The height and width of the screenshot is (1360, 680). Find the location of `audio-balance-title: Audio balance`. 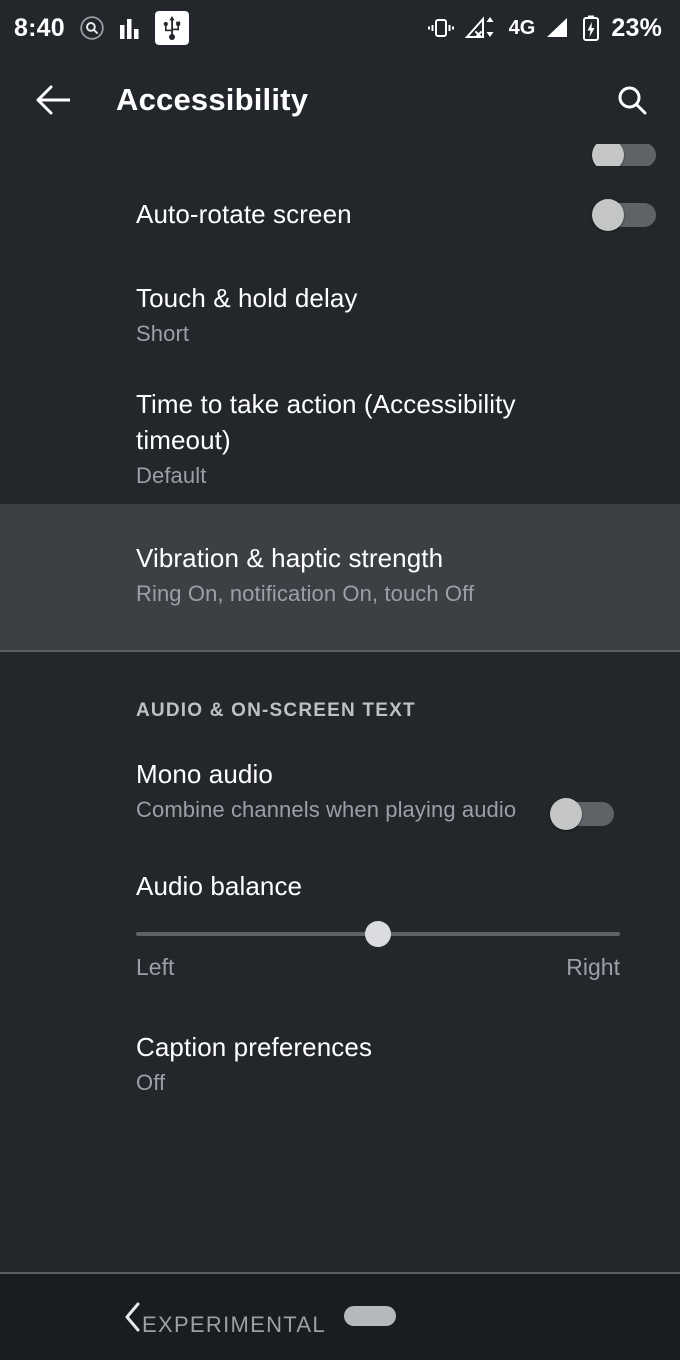

audio-balance-title: Audio balance is located at coordinates (219, 886).